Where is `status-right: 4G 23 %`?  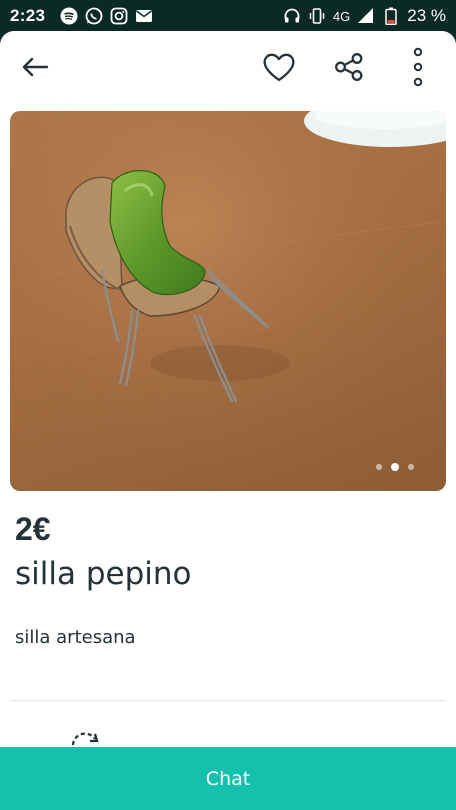 status-right: 4G 23 % is located at coordinates (364, 16).